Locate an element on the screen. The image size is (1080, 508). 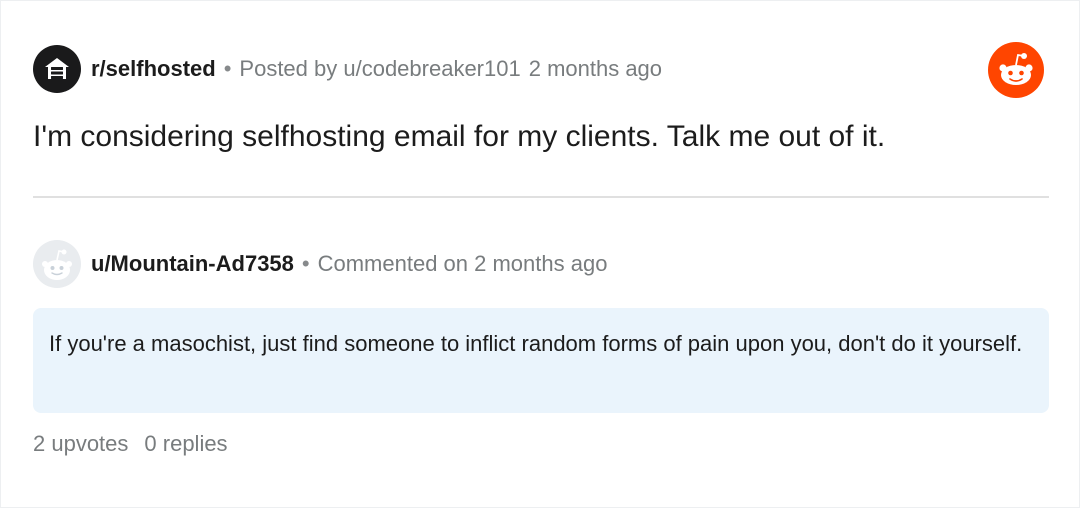
comment-stats: 2 upvotes 0 replies is located at coordinates (130, 444).